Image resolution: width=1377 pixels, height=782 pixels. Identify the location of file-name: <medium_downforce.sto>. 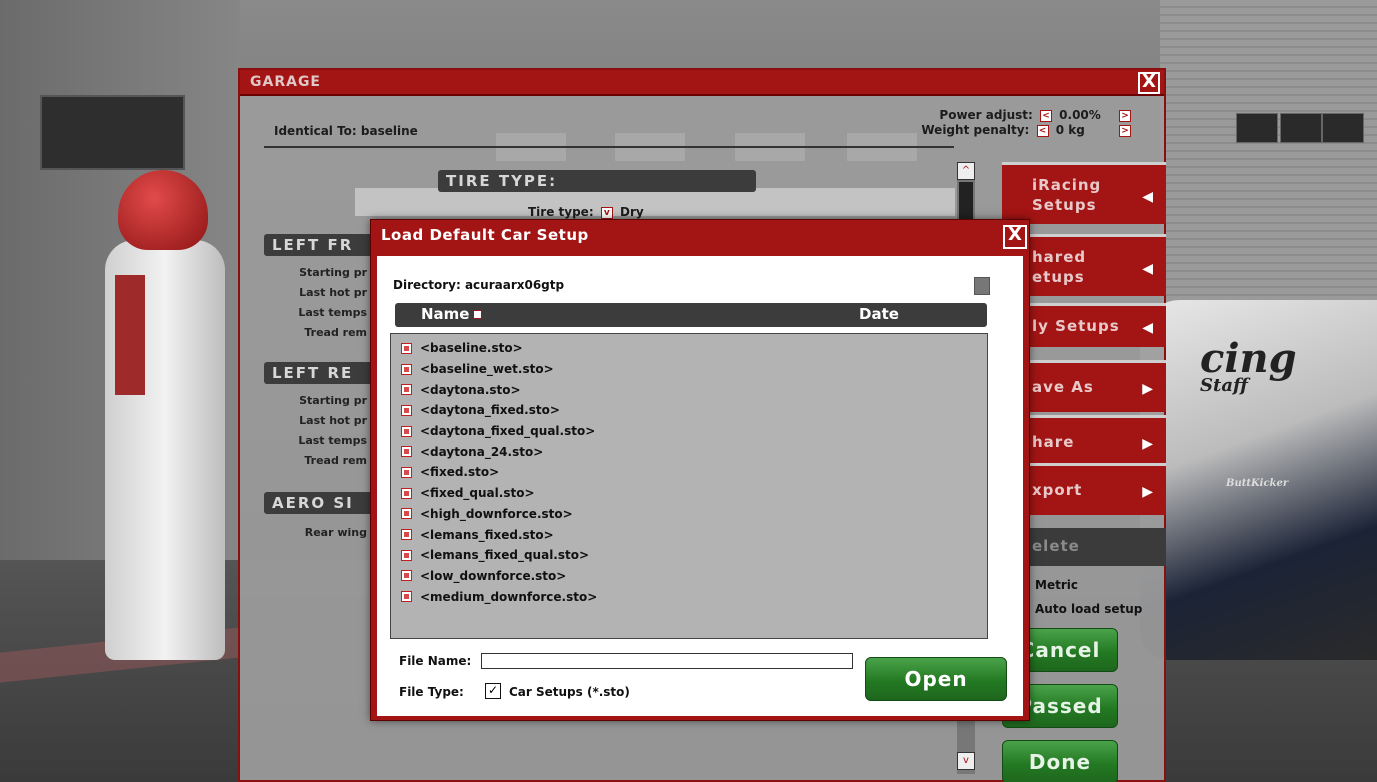
(509, 596).